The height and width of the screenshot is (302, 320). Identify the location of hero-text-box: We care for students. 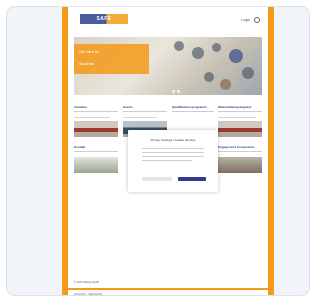
(111, 59).